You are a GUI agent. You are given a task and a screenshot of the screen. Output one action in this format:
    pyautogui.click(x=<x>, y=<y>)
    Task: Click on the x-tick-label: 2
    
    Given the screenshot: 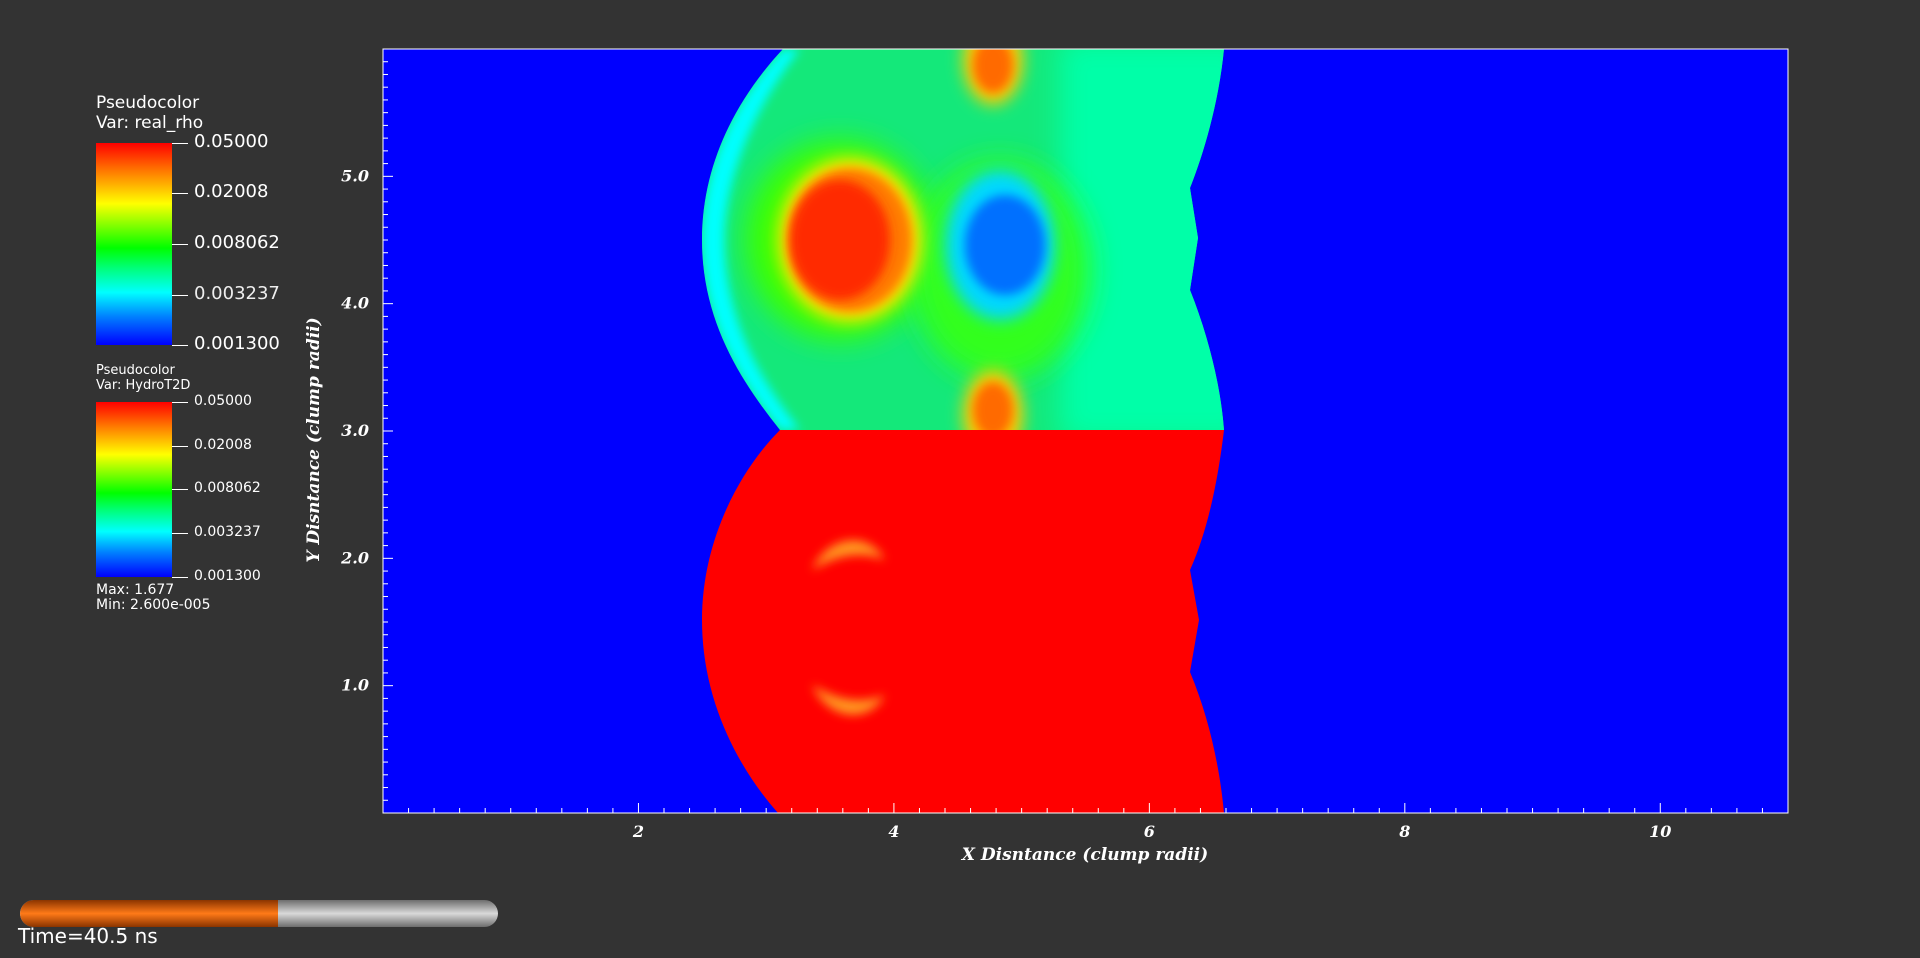 What is the action you would take?
    pyautogui.click(x=638, y=831)
    